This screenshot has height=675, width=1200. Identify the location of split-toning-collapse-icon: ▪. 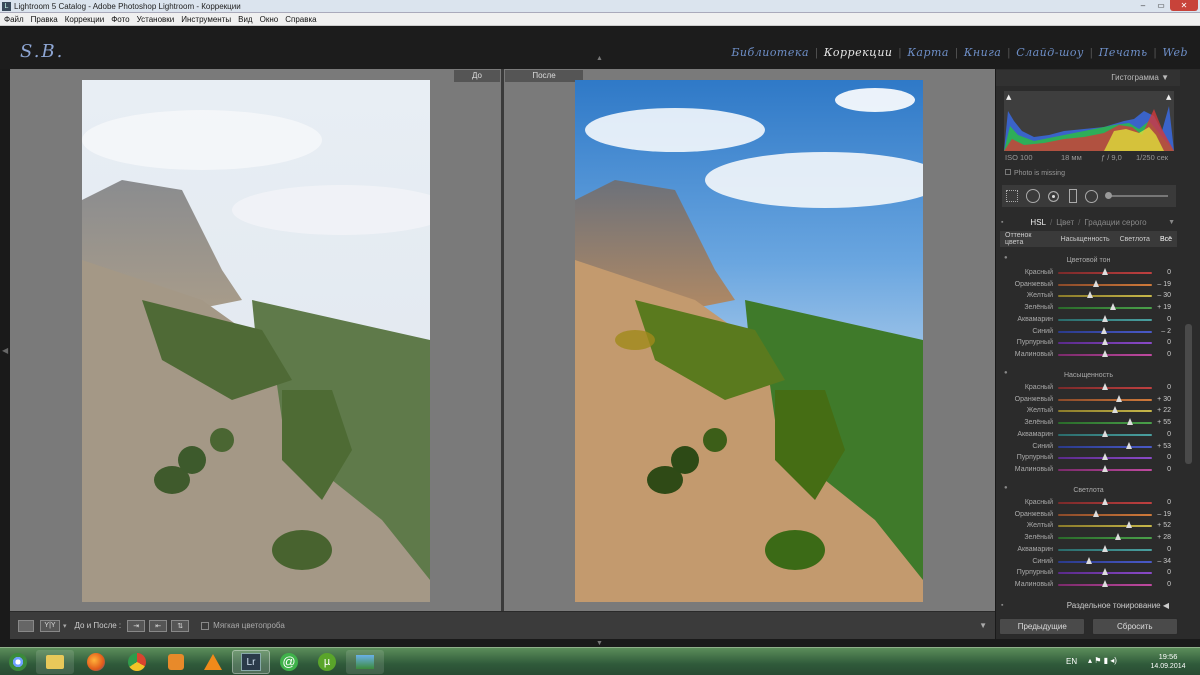
(1002, 606).